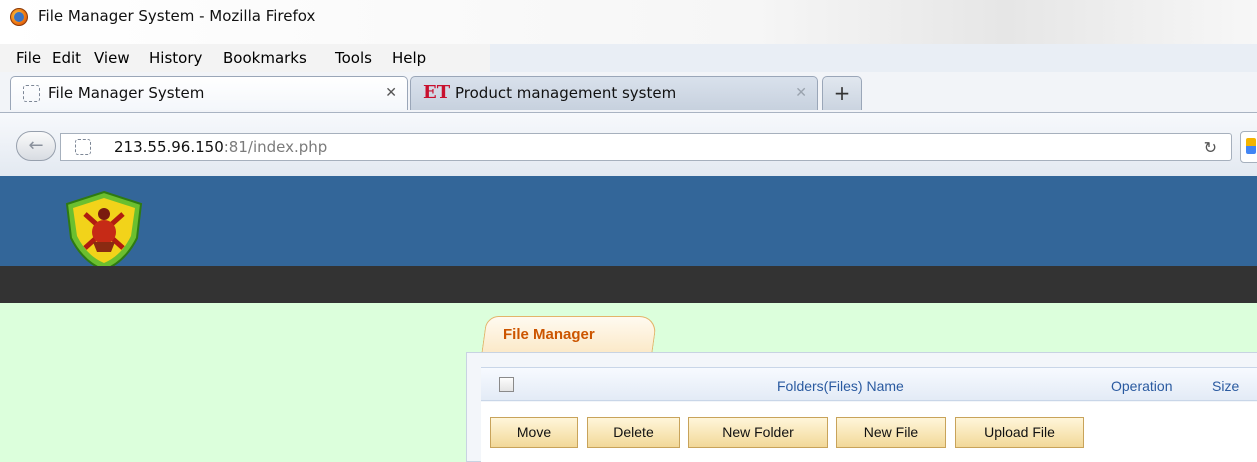 The height and width of the screenshot is (462, 1257). What do you see at coordinates (177, 16) in the screenshot?
I see `window-title: File Manager System - Mozilla Firefox` at bounding box center [177, 16].